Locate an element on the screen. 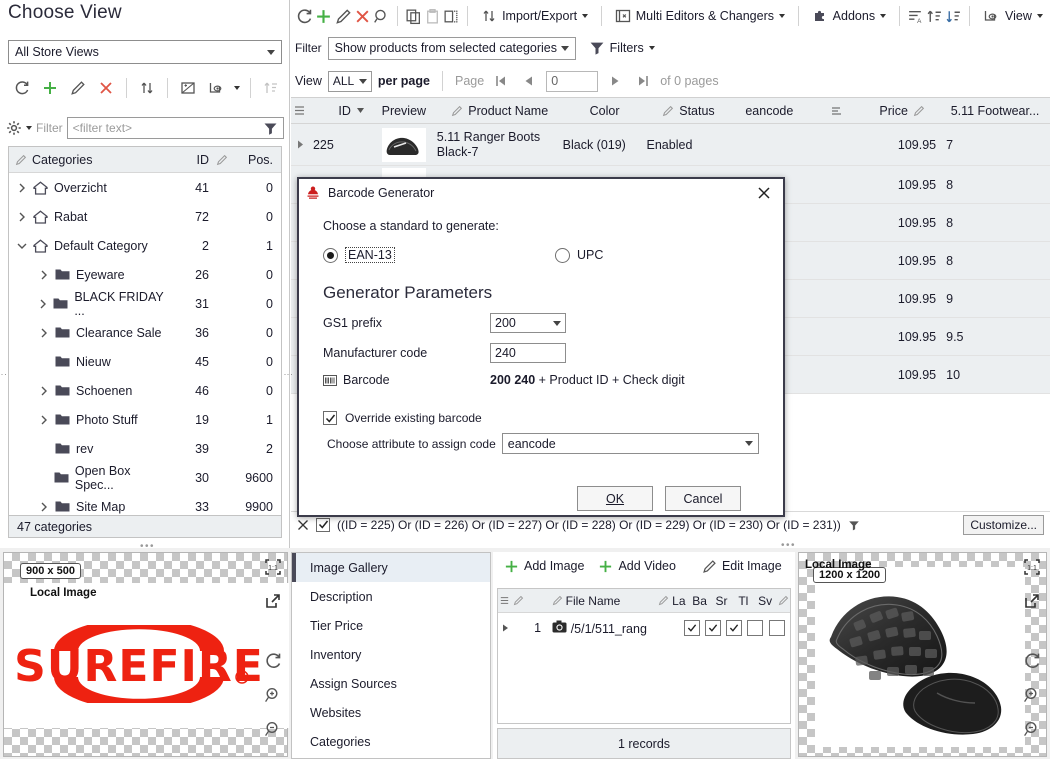 This screenshot has height=759, width=1050. radio-upc: UPC is located at coordinates (579, 255).